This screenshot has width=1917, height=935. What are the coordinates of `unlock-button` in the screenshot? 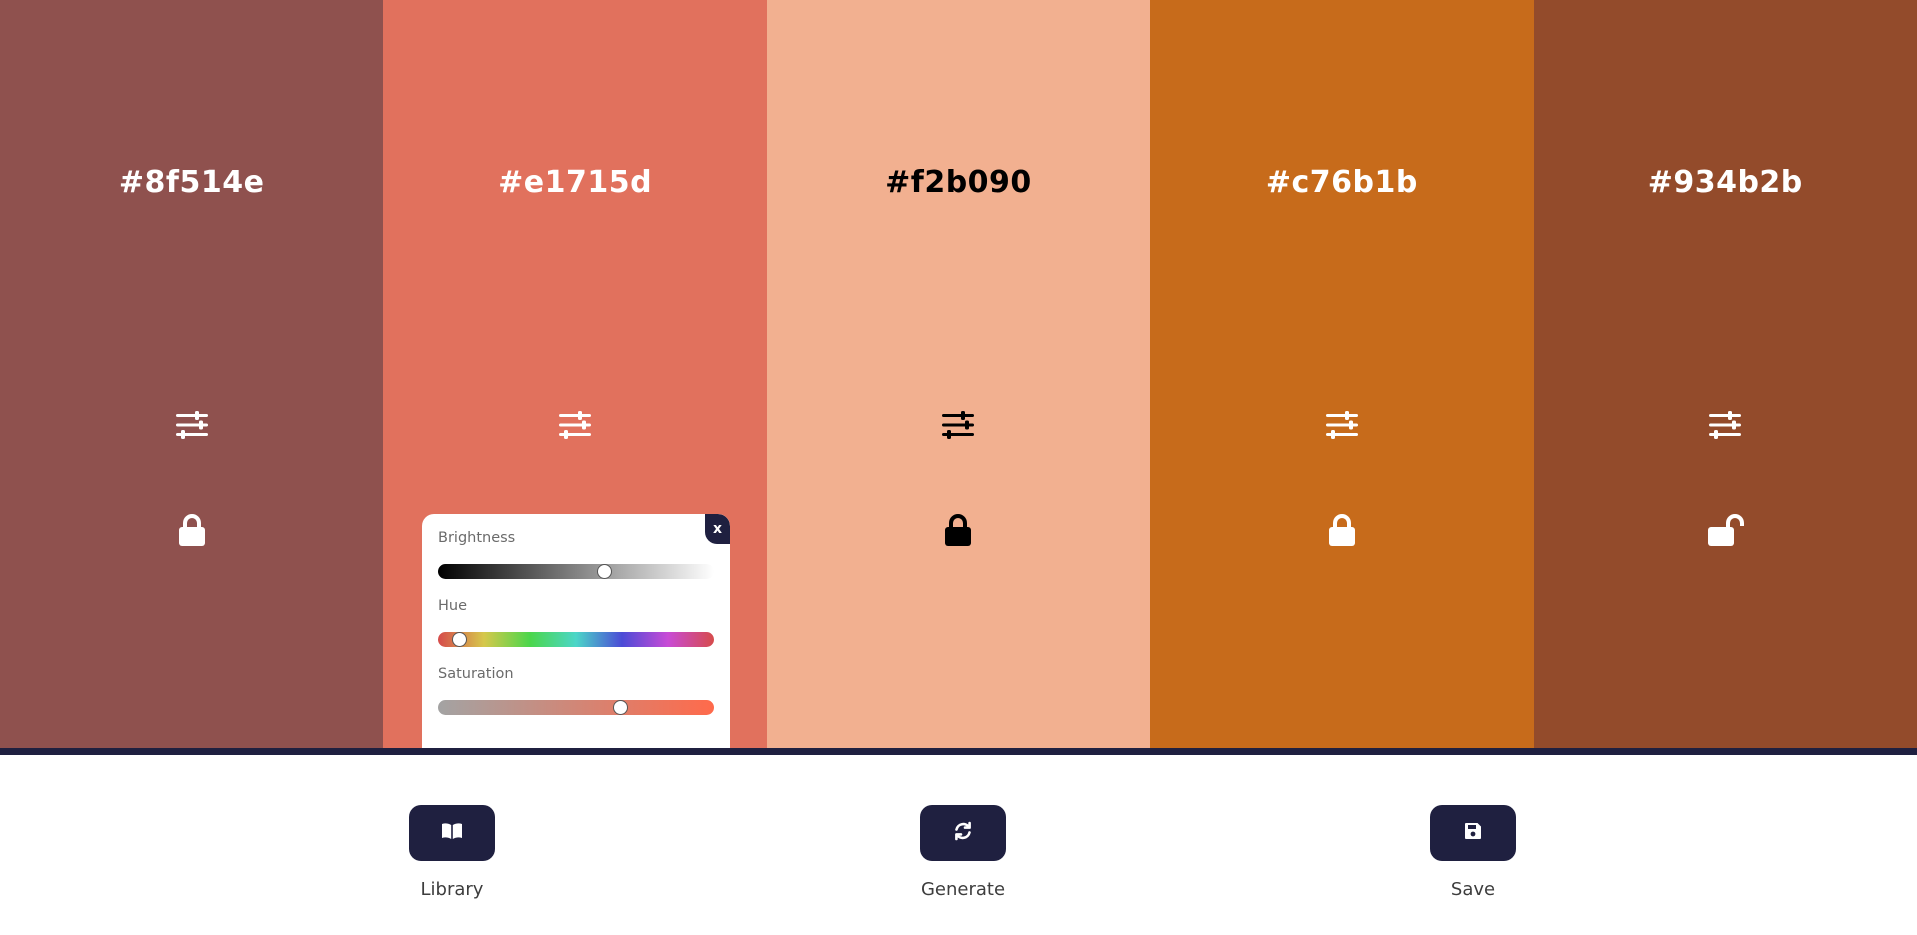 It's located at (1725, 530).